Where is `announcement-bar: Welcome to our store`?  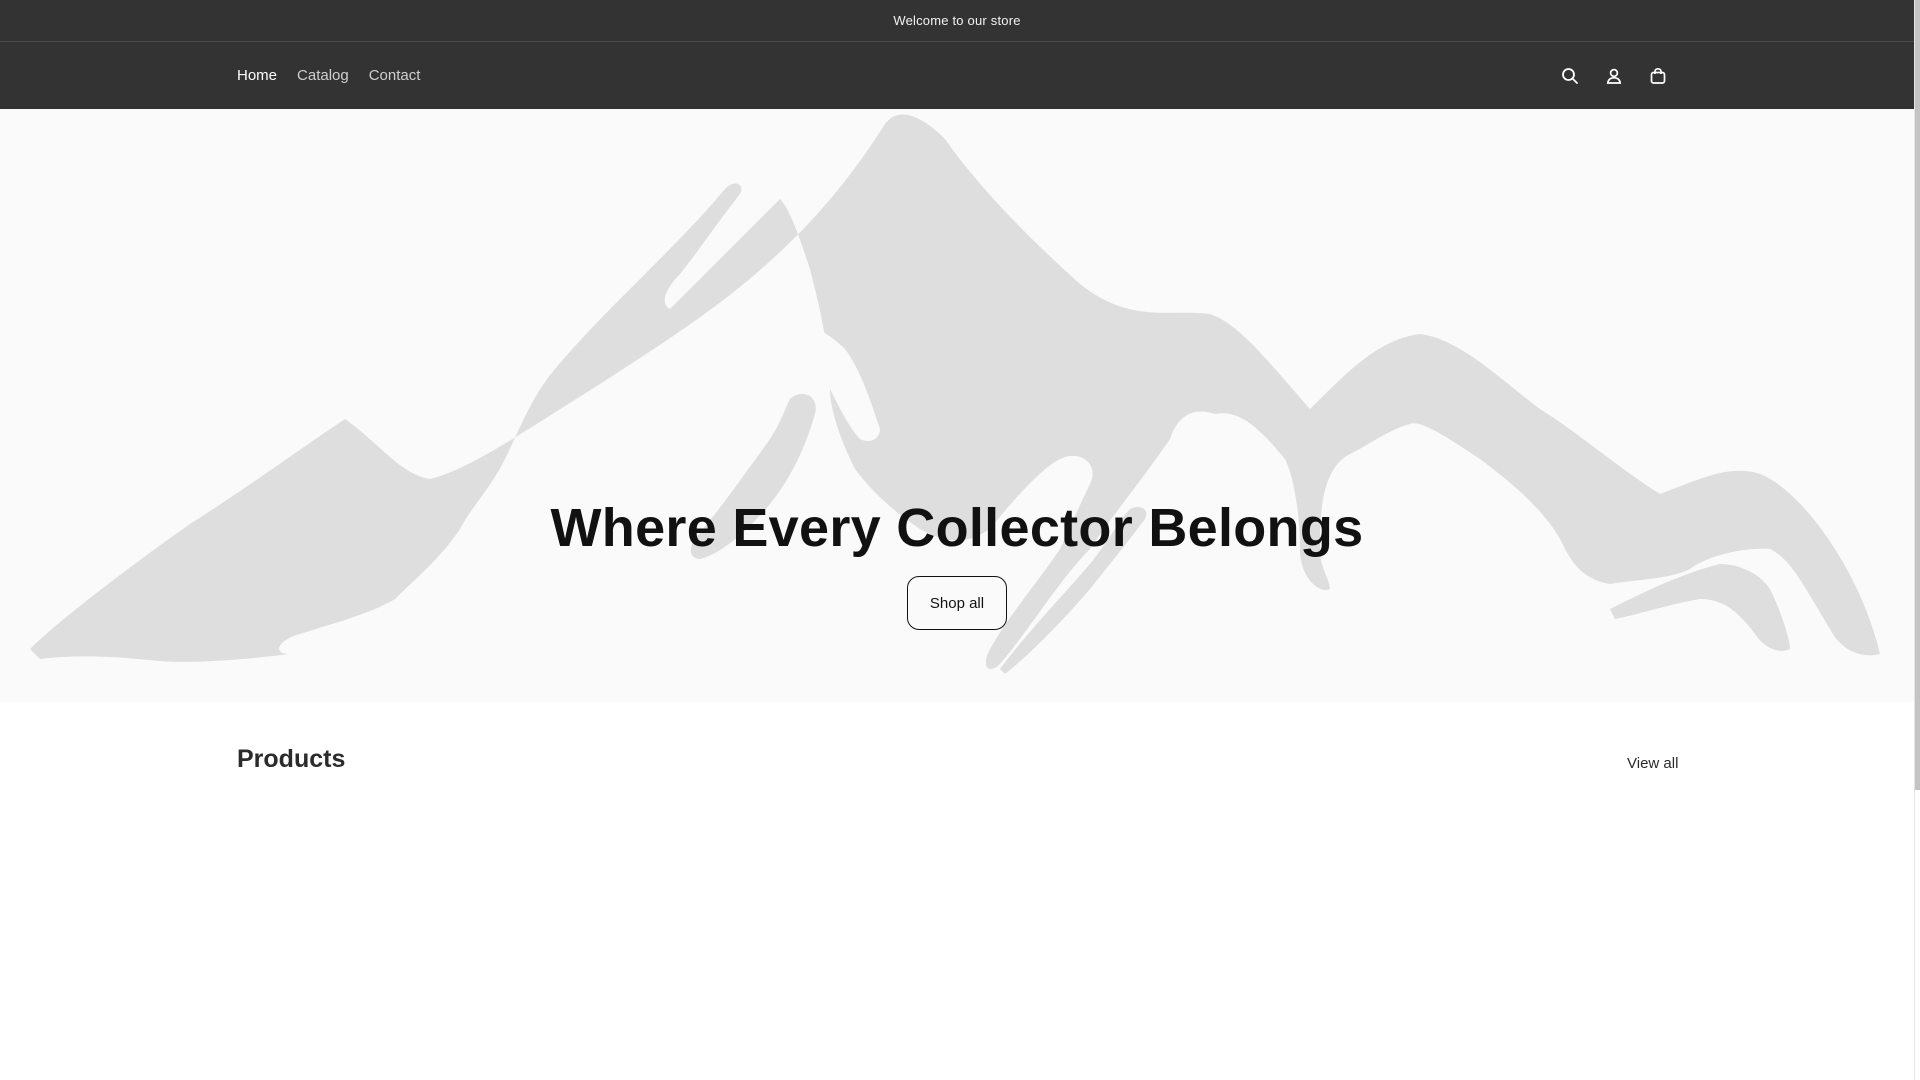 announcement-bar: Welcome to our store is located at coordinates (957, 21).